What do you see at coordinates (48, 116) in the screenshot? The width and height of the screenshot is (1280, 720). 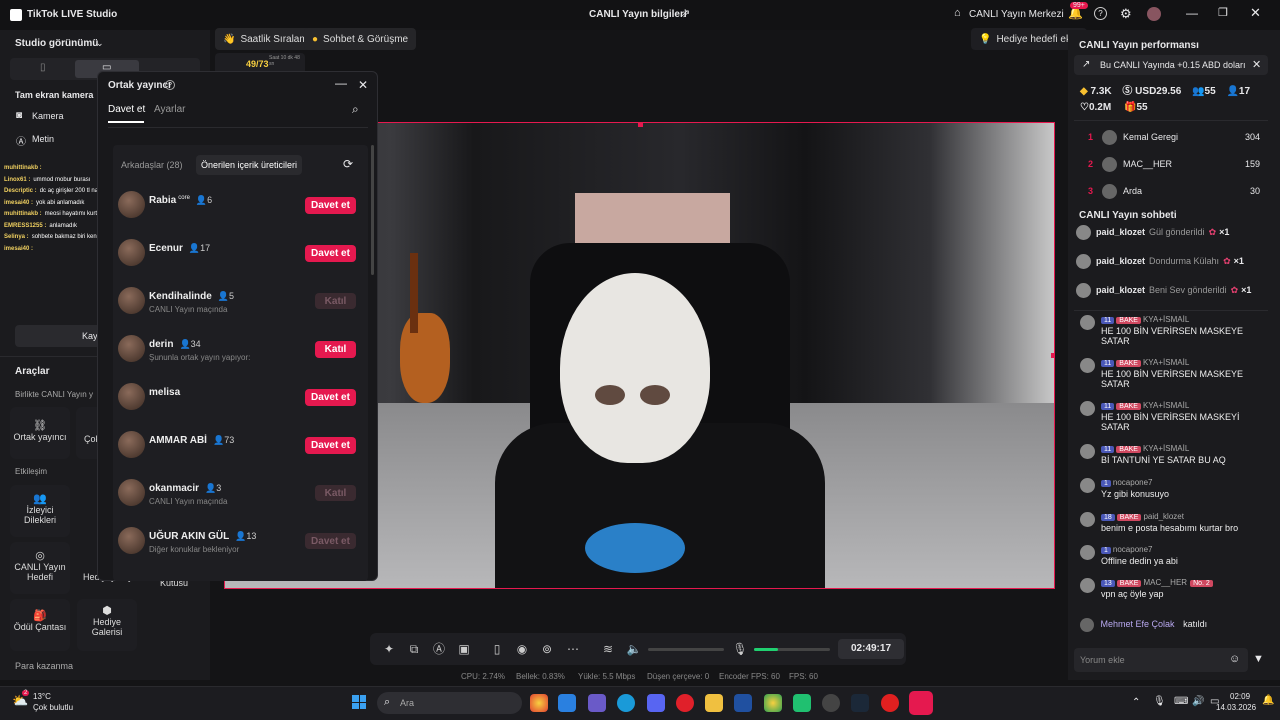 I see `camera-source: Kamera` at bounding box center [48, 116].